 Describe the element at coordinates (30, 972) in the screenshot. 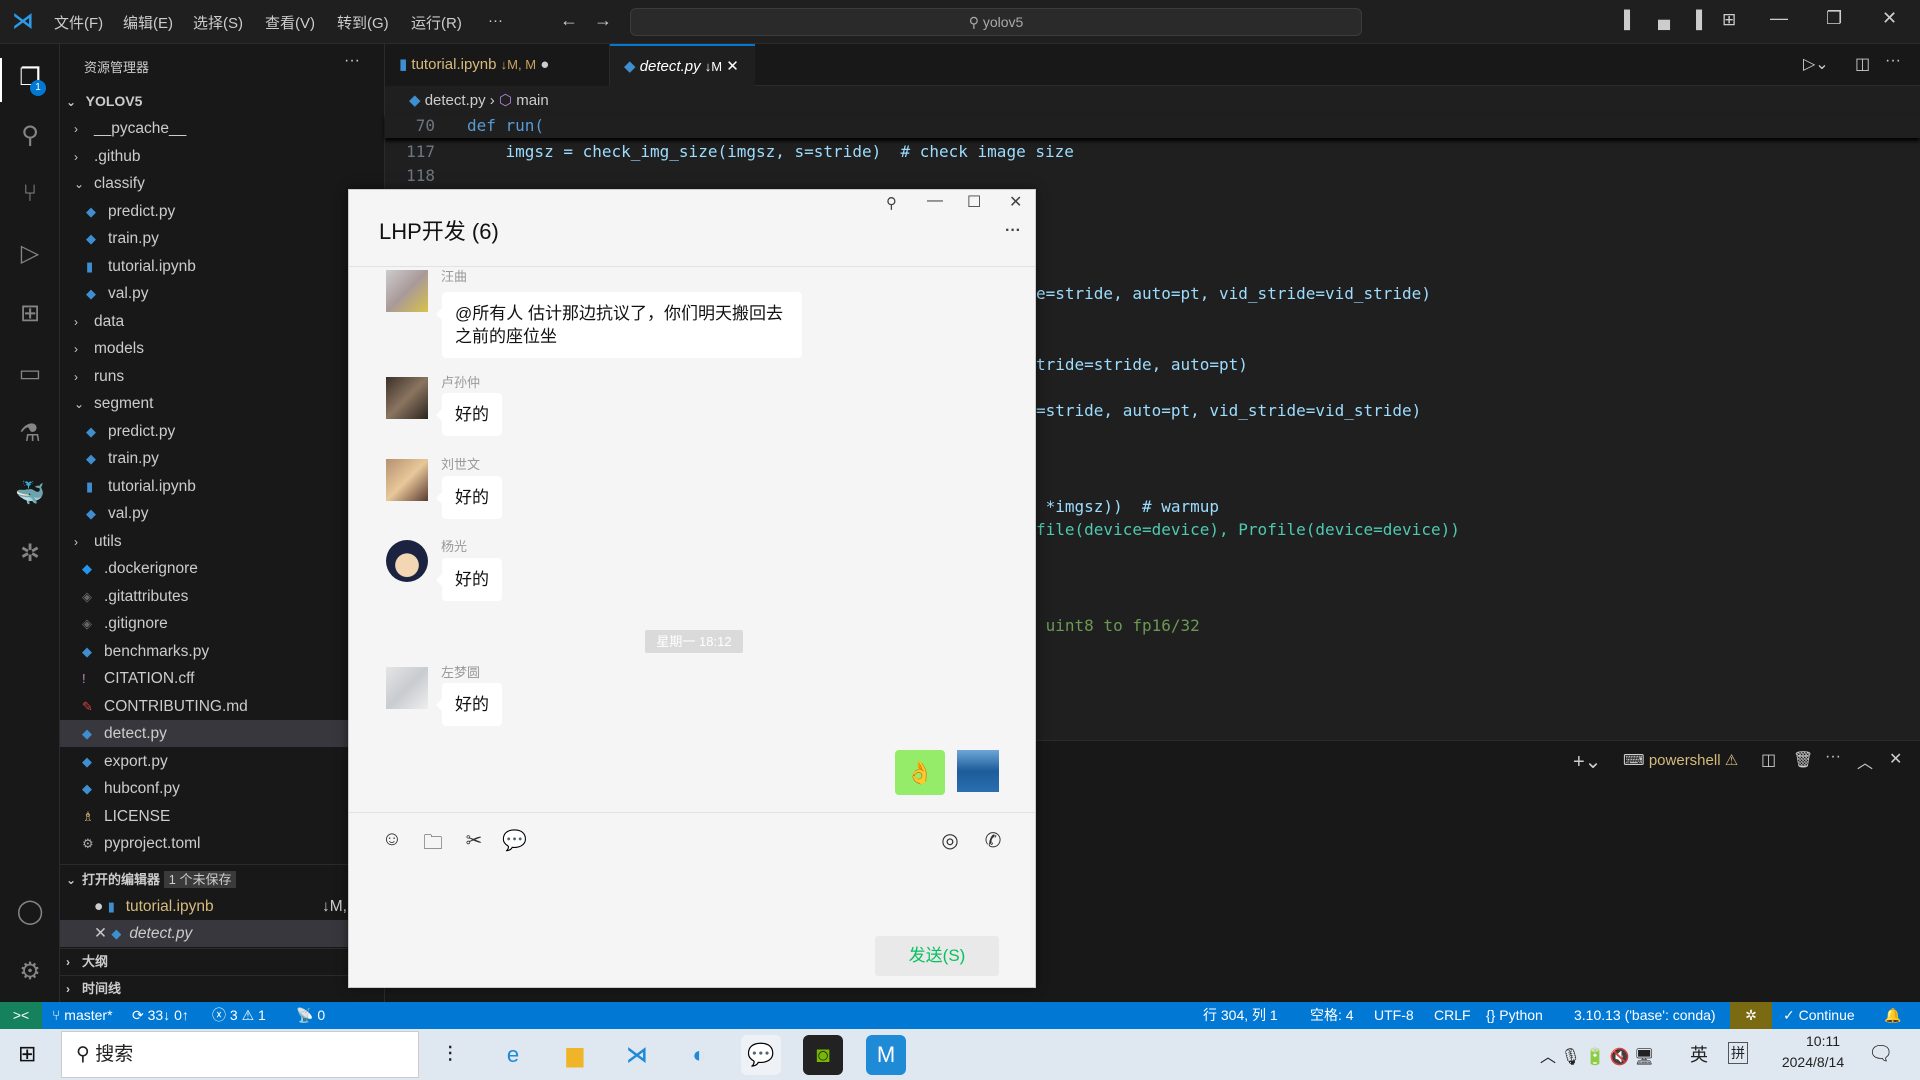

I see `settings-gear-icon: ⚙` at that location.